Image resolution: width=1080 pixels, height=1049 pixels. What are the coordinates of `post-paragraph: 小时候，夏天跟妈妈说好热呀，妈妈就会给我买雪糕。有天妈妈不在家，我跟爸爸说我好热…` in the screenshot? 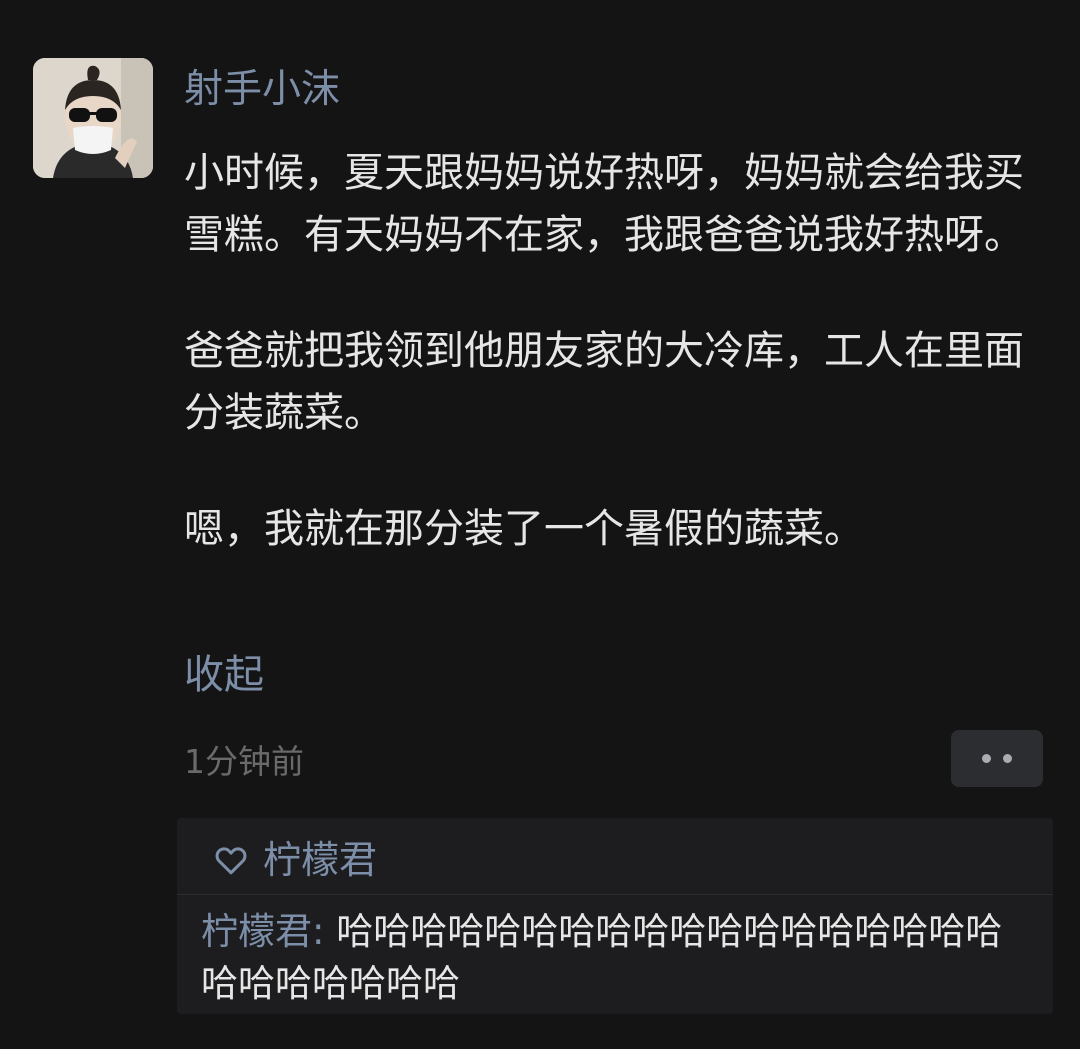 It's located at (604, 204).